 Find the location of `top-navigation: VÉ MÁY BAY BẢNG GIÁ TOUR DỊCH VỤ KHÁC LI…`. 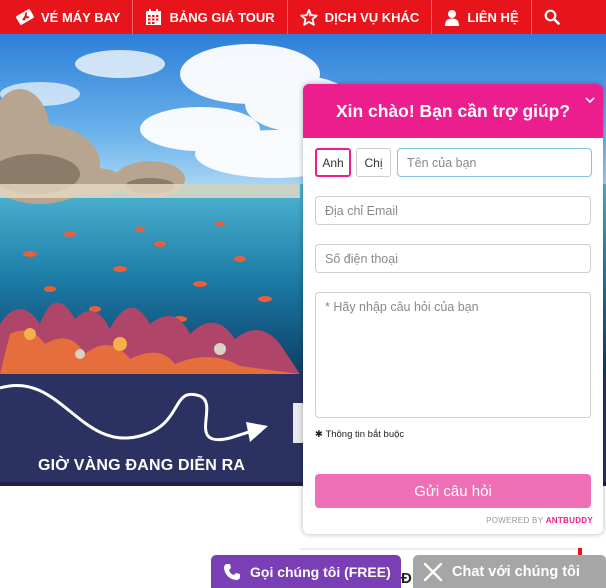

top-navigation: VÉ MÁY BAY BẢNG GIÁ TOUR DỊCH VỤ KHÁC LI… is located at coordinates (303, 17).